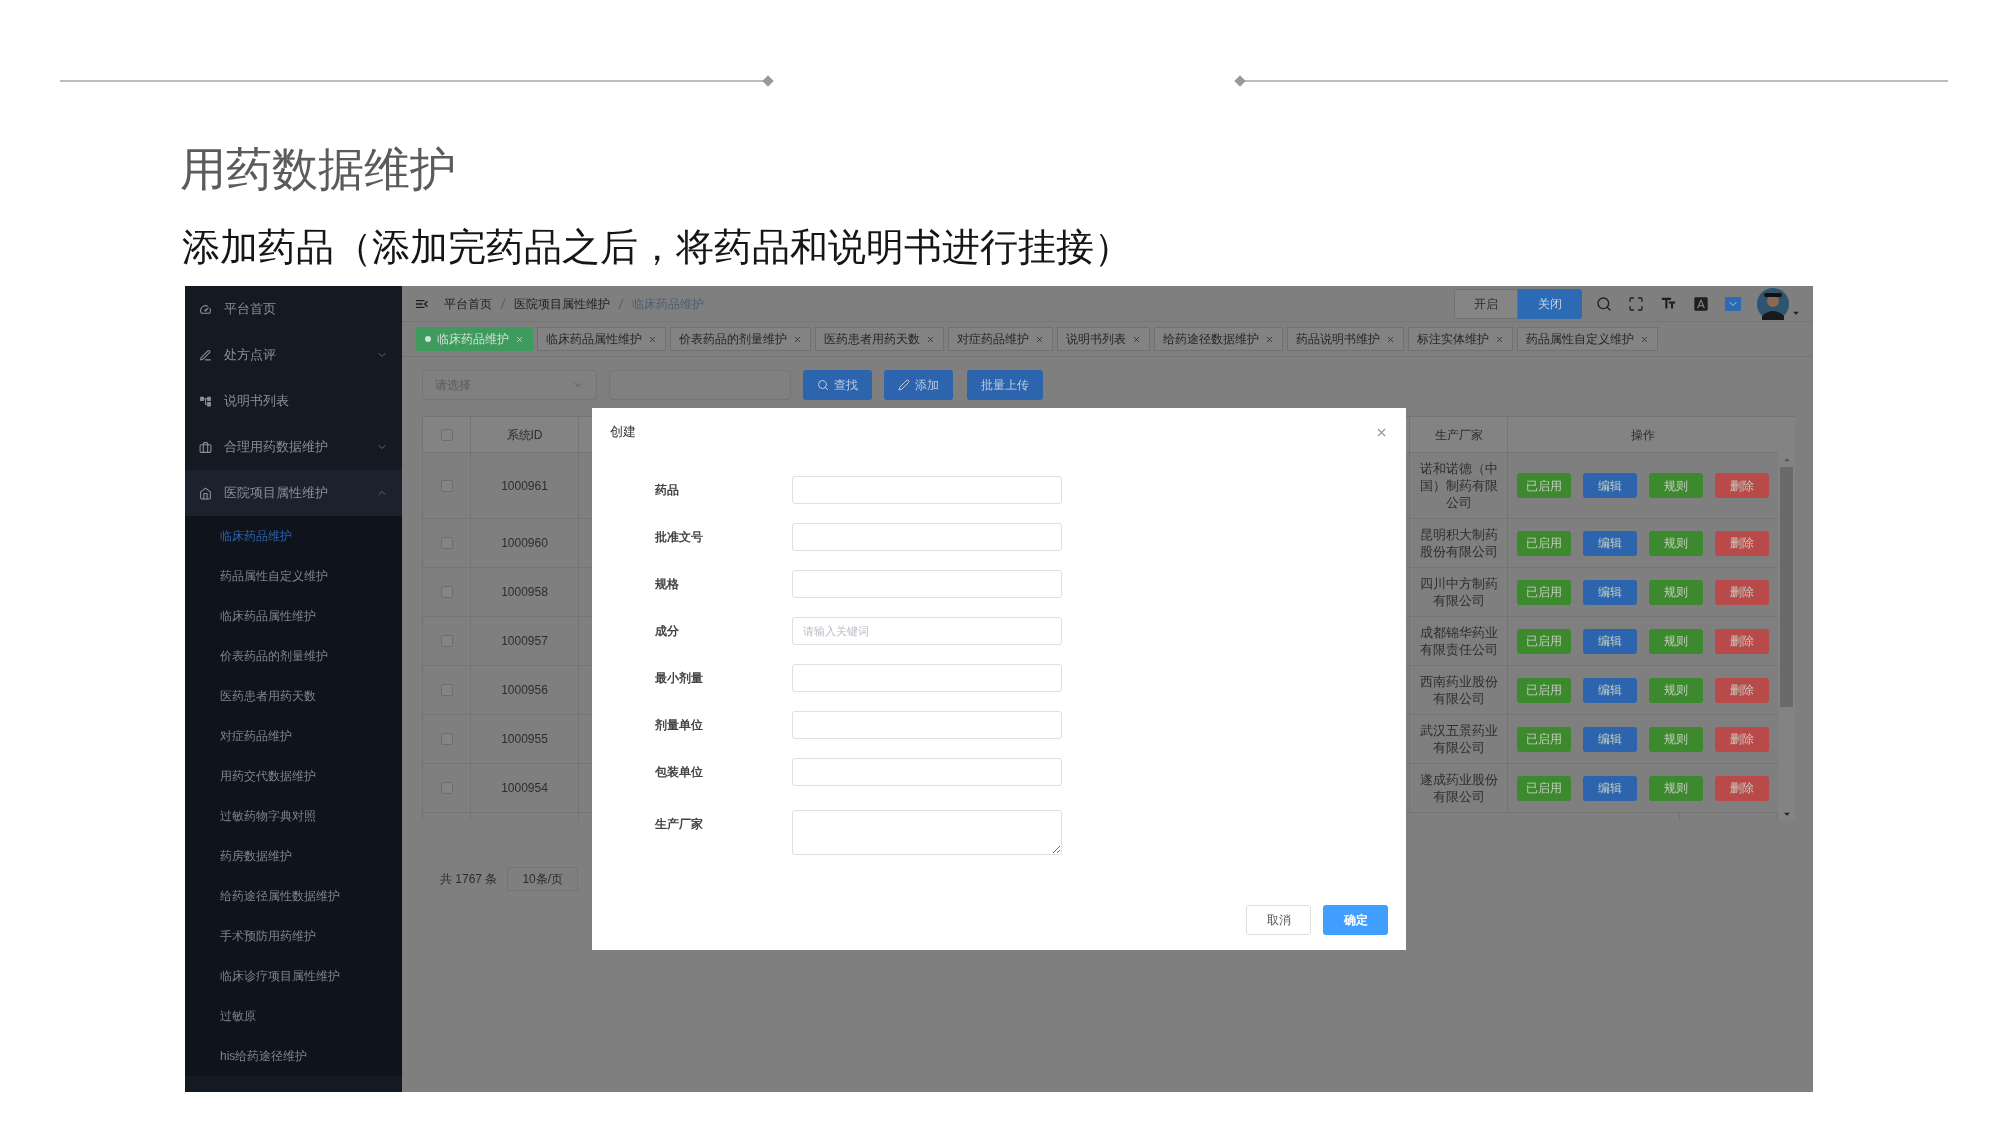  Describe the element at coordinates (740, 339) in the screenshot. I see `page-tab: 价表药品的剂量维护` at that location.